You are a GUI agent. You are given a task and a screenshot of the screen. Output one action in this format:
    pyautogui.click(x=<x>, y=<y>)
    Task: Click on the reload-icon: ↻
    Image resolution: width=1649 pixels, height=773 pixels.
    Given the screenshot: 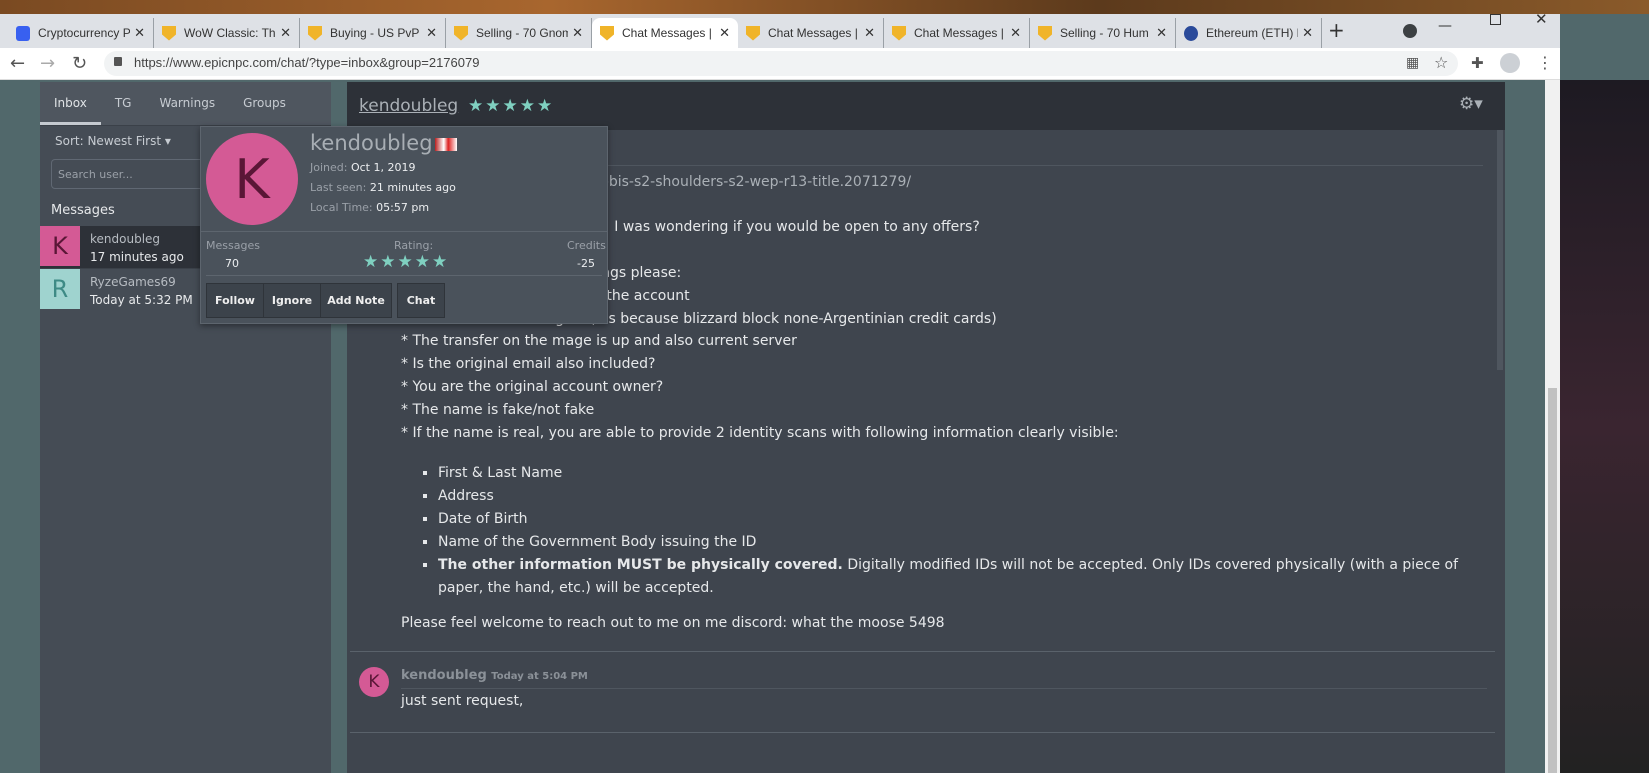 What is the action you would take?
    pyautogui.click(x=79, y=63)
    